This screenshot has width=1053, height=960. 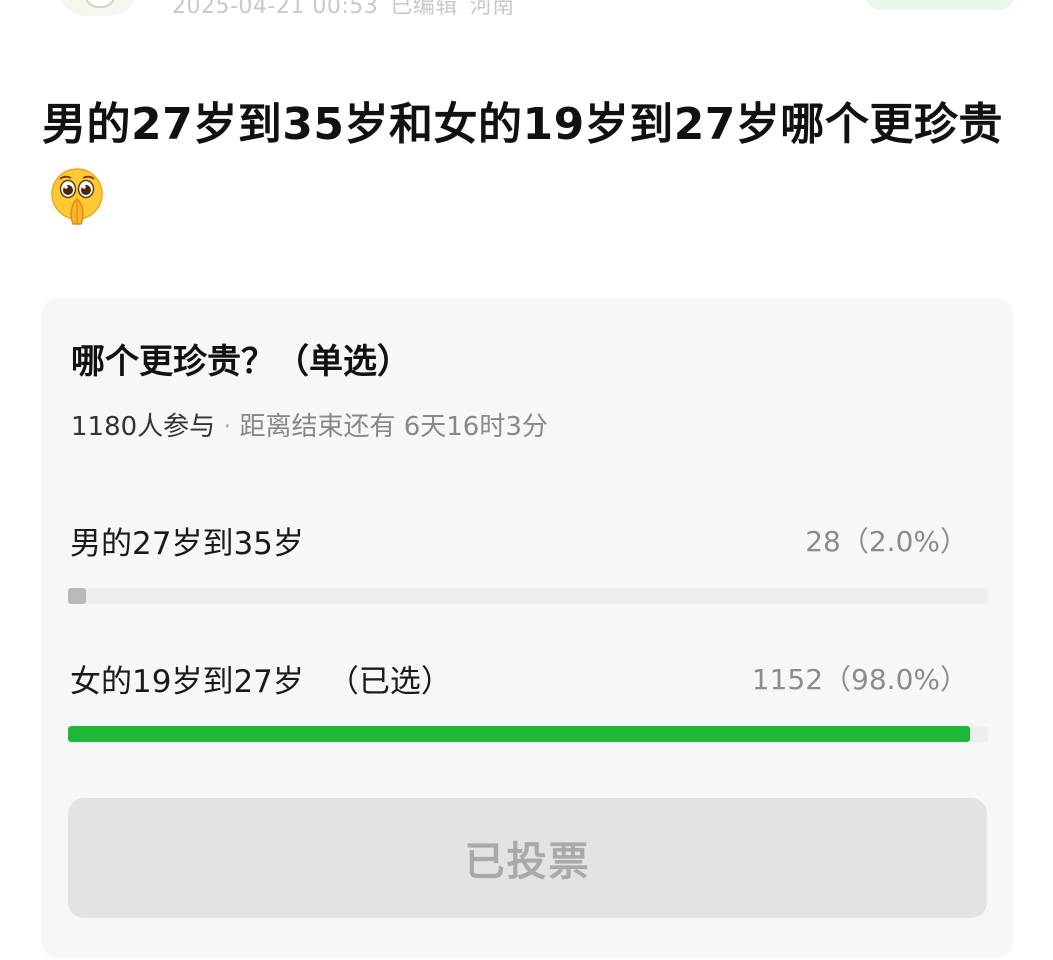 I want to click on post-meta-strip: 2025-04-21 00:53 已编辑 河南, so click(x=526, y=12).